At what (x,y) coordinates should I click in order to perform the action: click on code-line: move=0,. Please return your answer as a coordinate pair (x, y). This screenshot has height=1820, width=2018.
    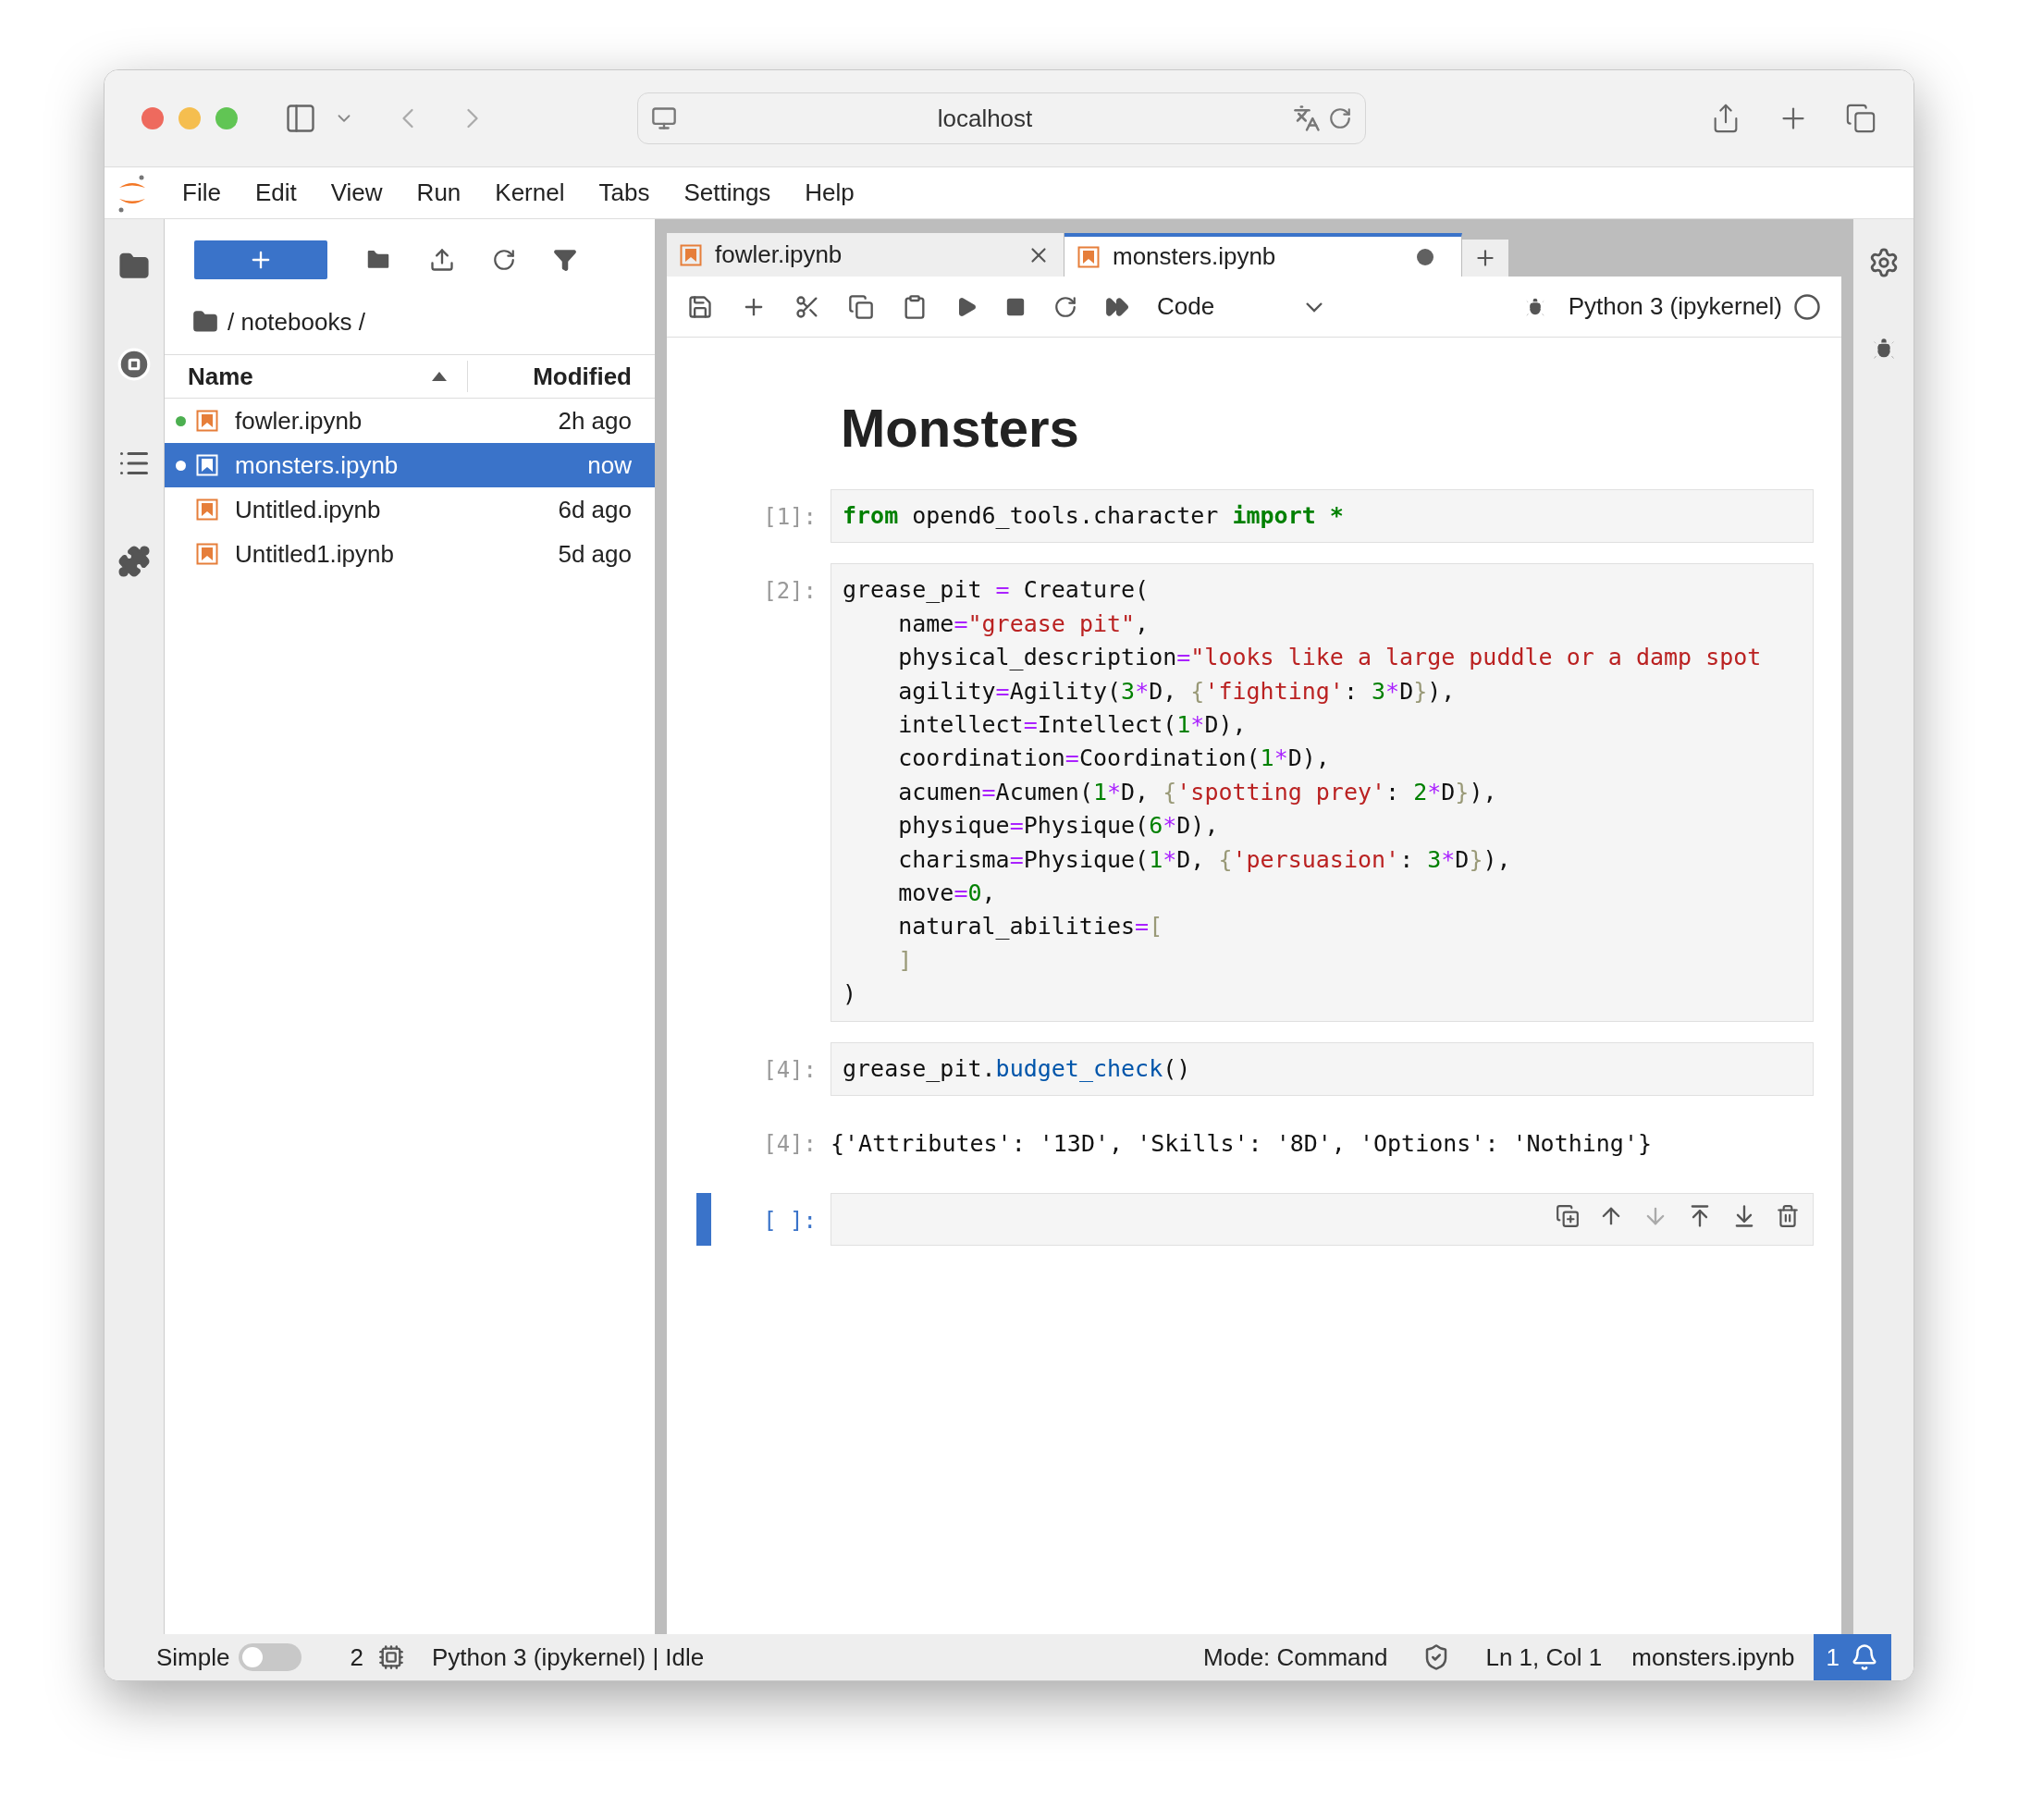
    Looking at the image, I should click on (946, 894).